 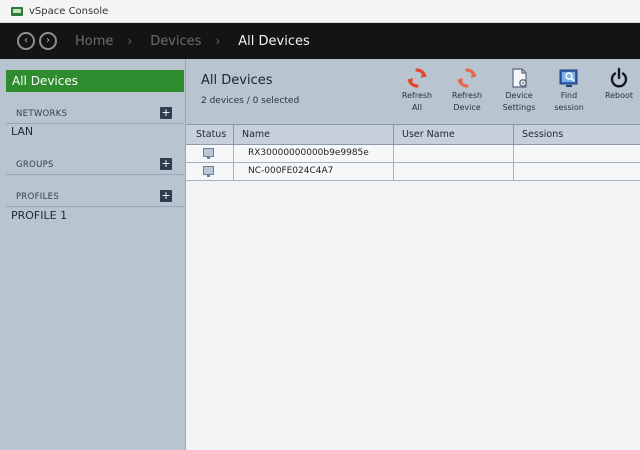 What do you see at coordinates (314, 171) in the screenshot?
I see `device-name-cell: NC-000FE024C4A7` at bounding box center [314, 171].